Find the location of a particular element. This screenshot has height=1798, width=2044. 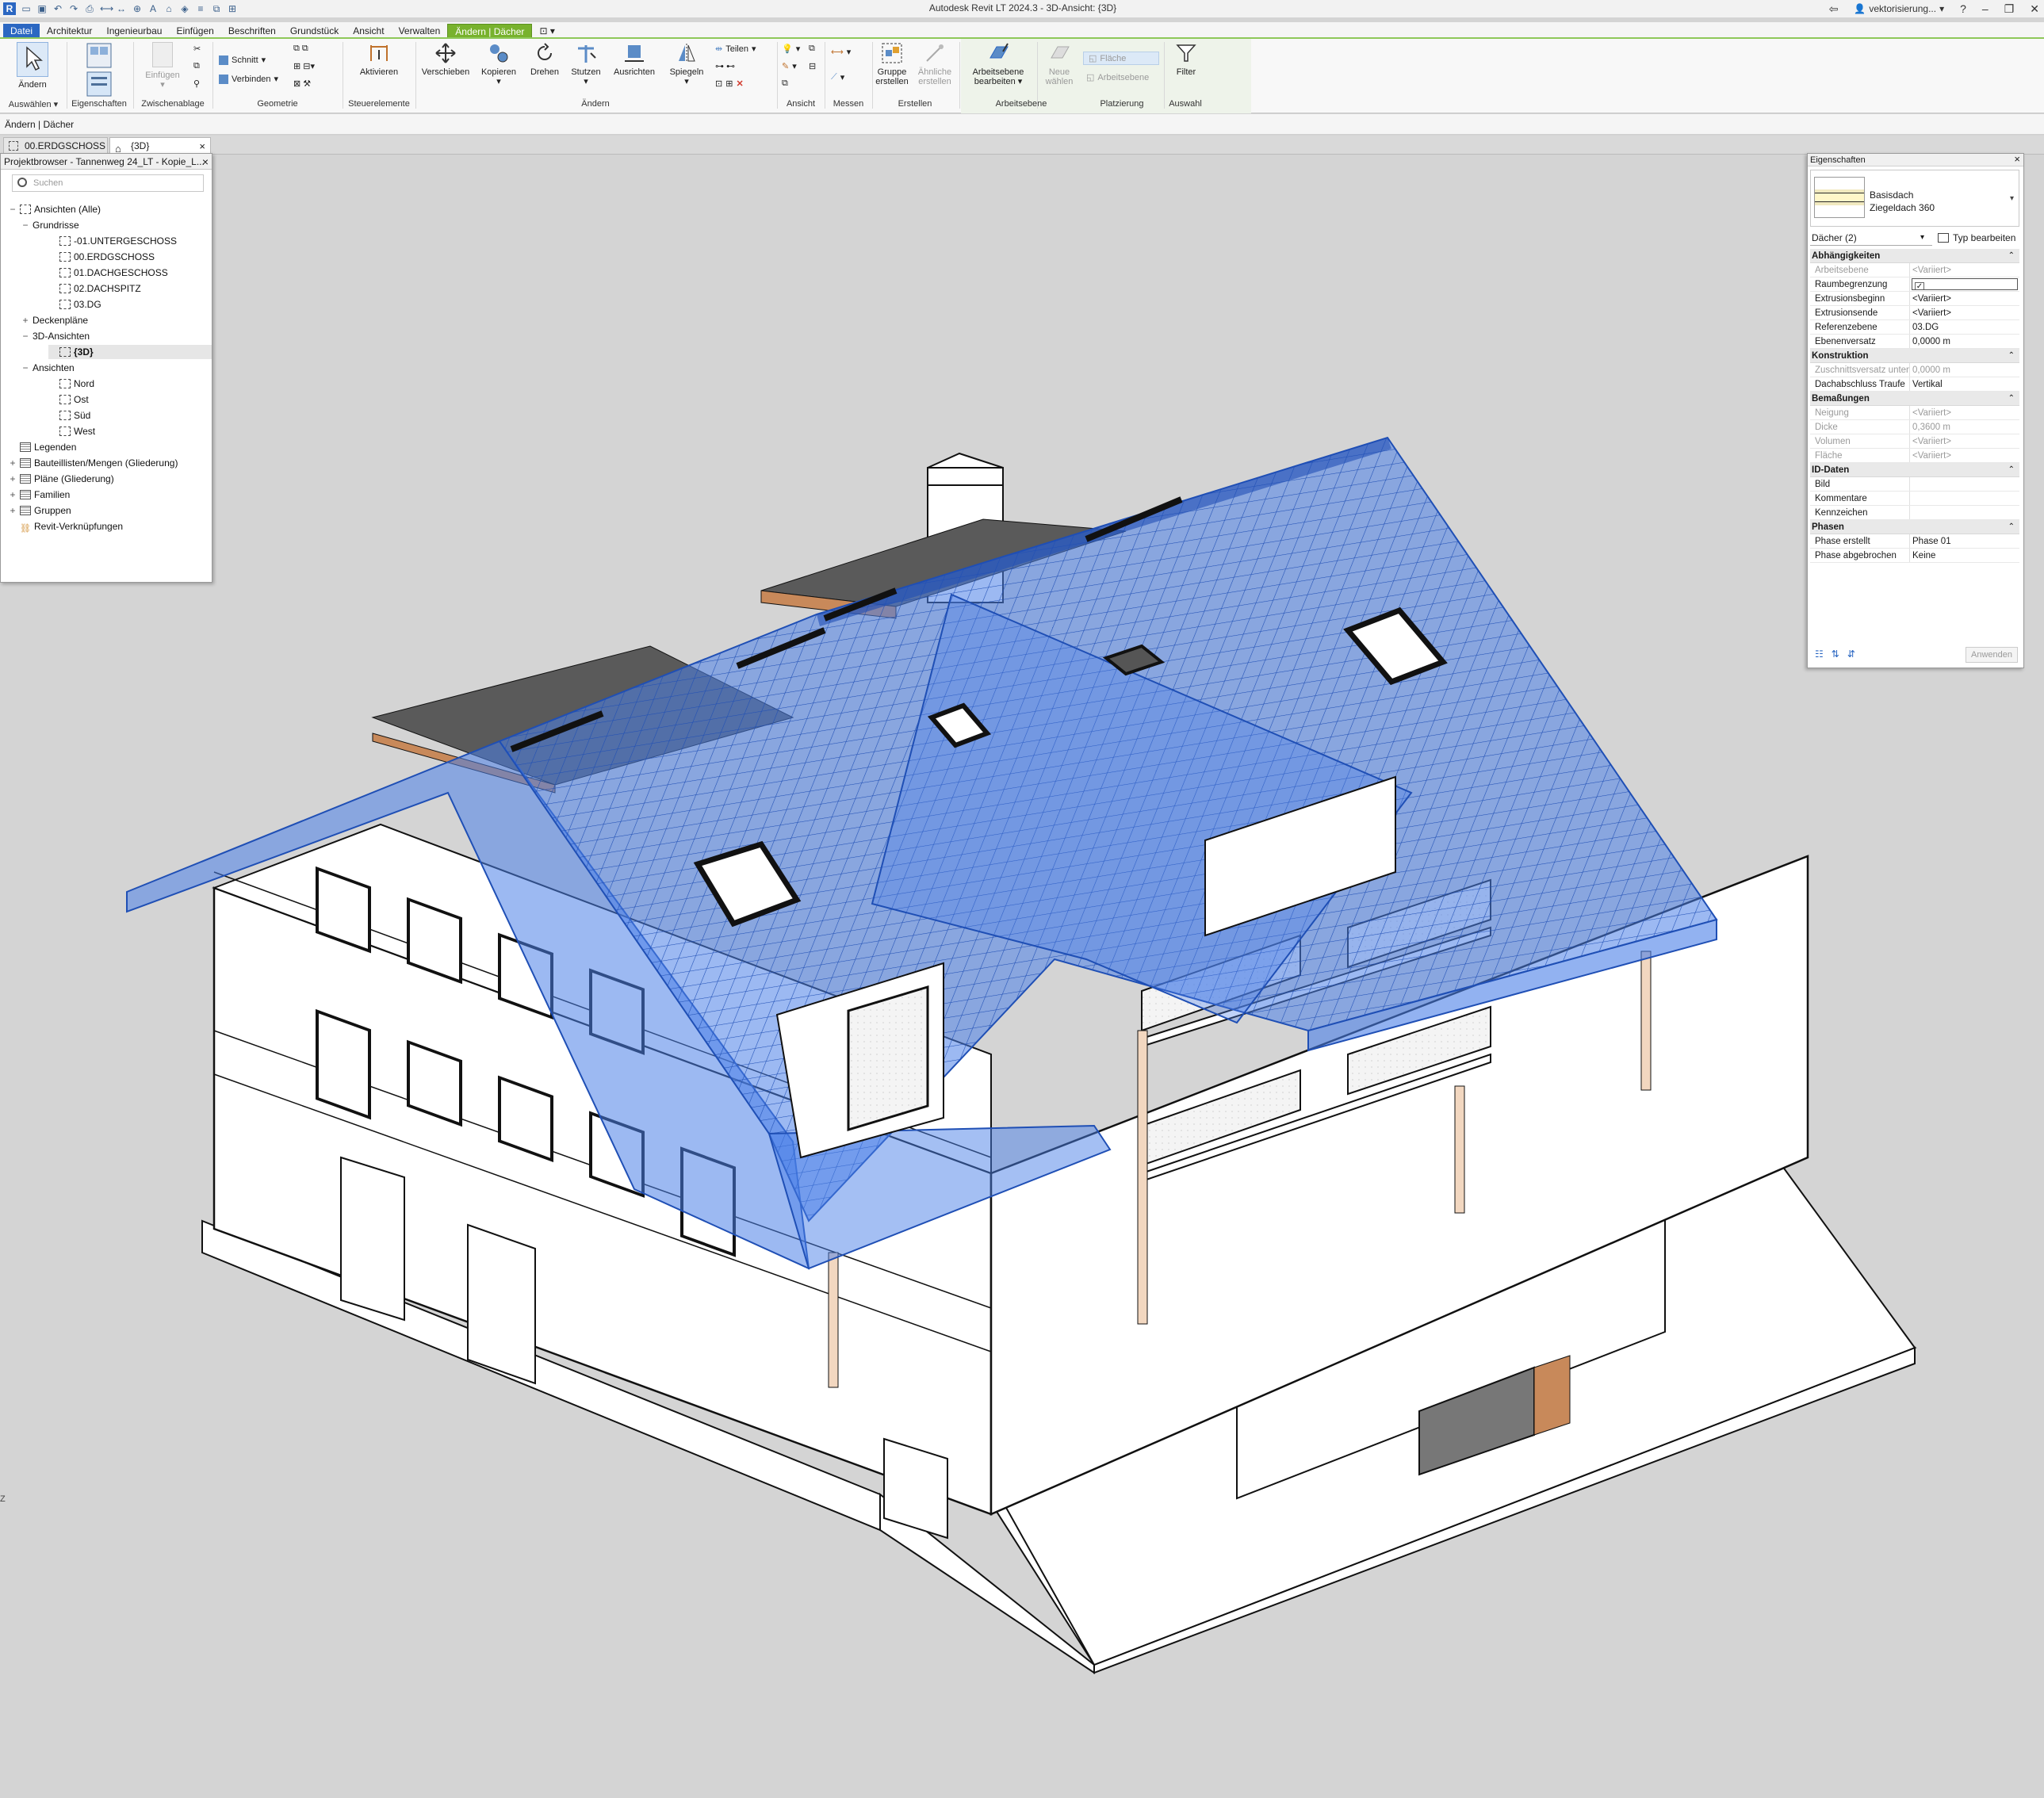

group-bemassungen: Bemaßungen ⌃ is located at coordinates (1914, 399).